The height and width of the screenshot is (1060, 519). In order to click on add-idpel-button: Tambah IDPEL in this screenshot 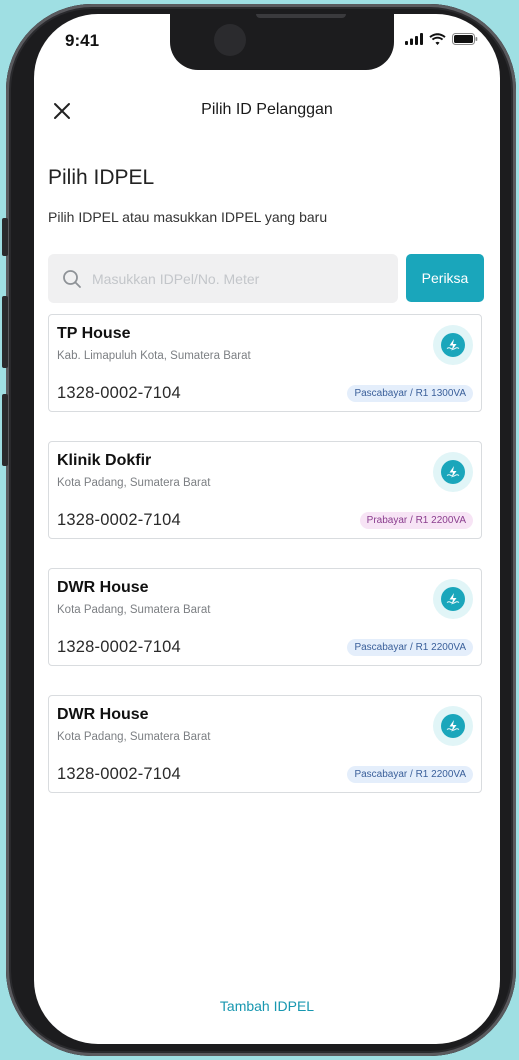, I will do `click(267, 1006)`.